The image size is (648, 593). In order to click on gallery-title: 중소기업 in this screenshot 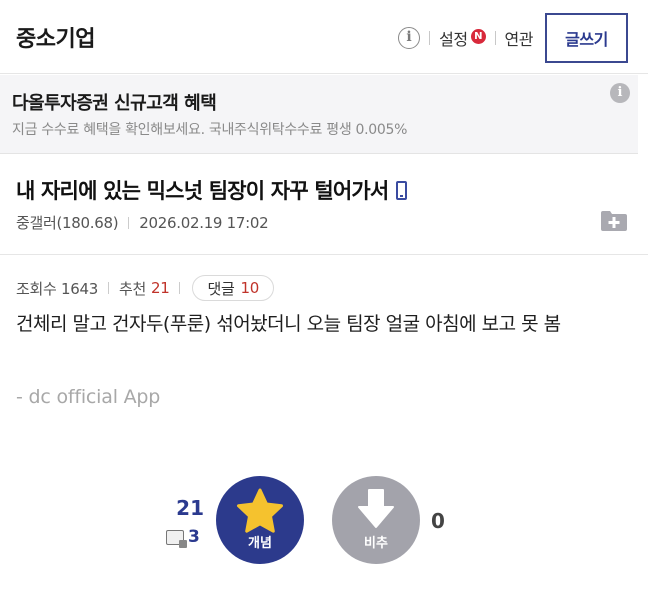, I will do `click(55, 37)`.